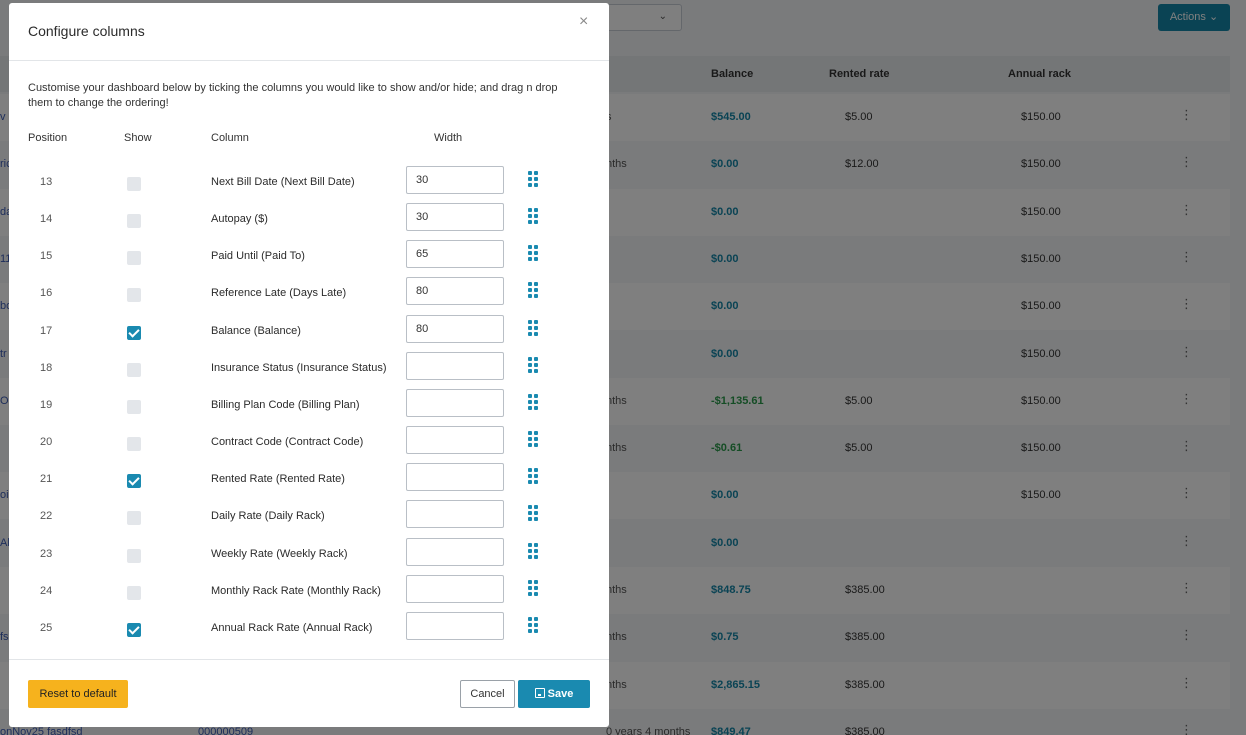 The width and height of the screenshot is (1246, 735). I want to click on column-config-row: 13 Next Bill Date (Next Bill Date), so click(309, 184).